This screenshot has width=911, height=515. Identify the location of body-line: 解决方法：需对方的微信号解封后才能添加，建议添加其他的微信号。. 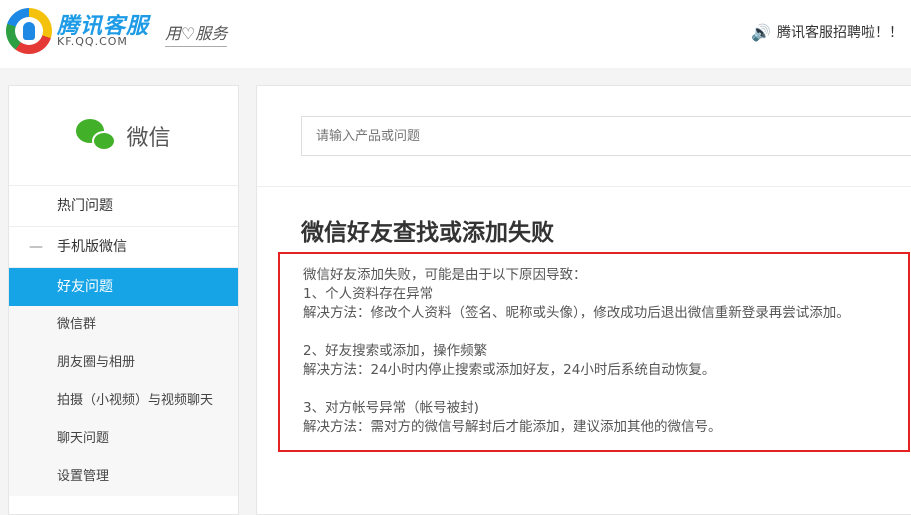
(512, 427).